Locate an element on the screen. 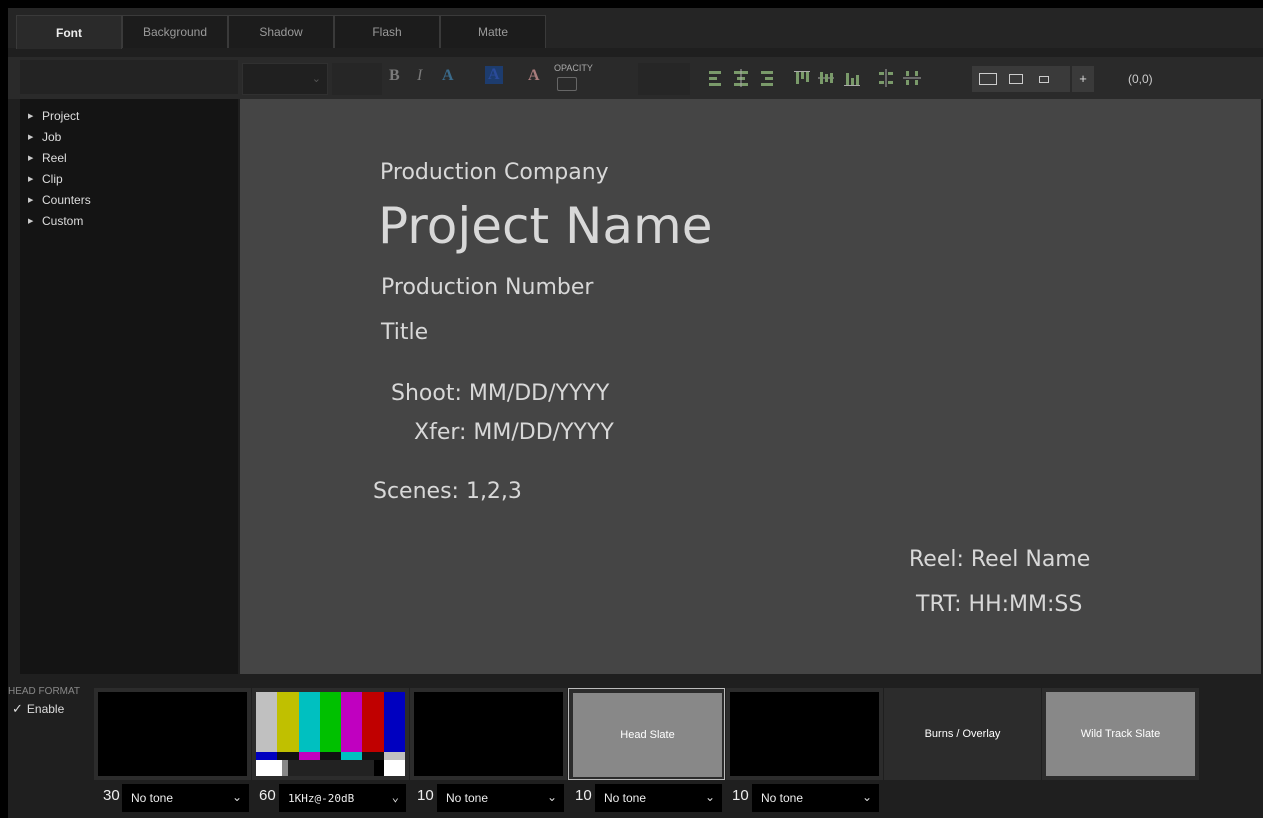  production-company-text: Production Company is located at coordinates (494, 172).